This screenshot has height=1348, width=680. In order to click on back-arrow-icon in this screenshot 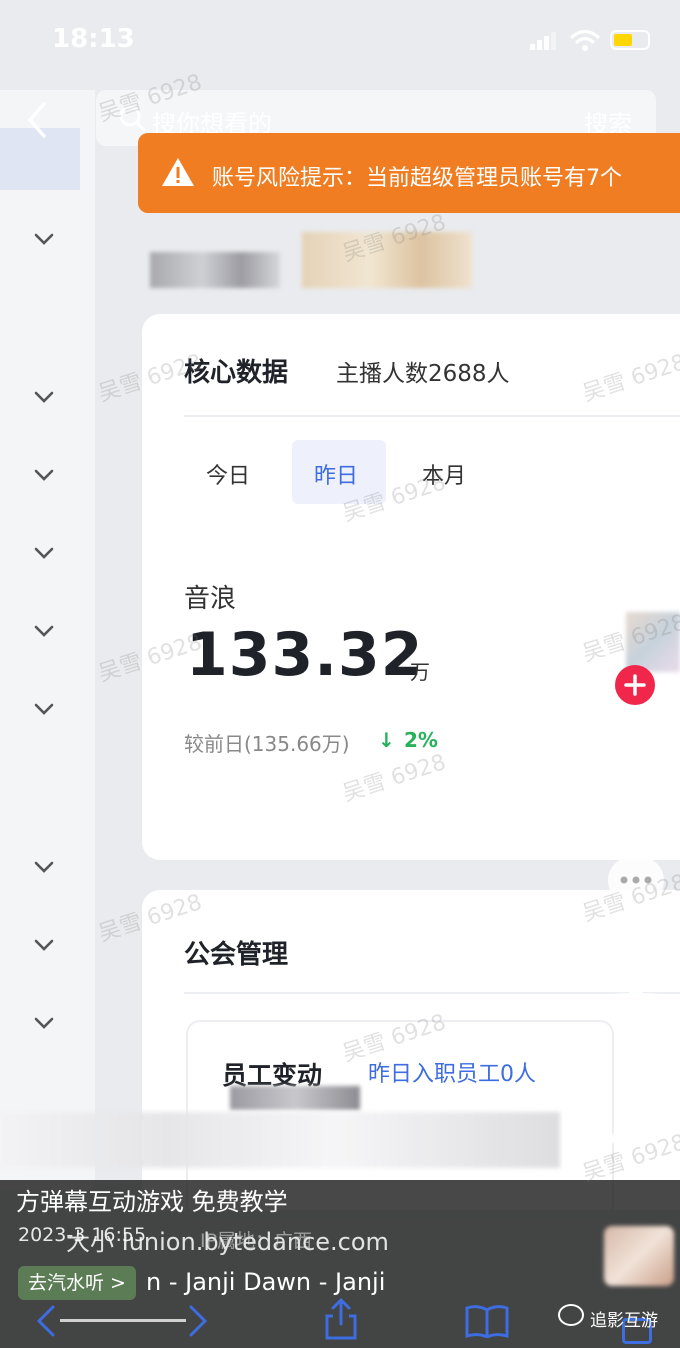, I will do `click(46, 1321)`.